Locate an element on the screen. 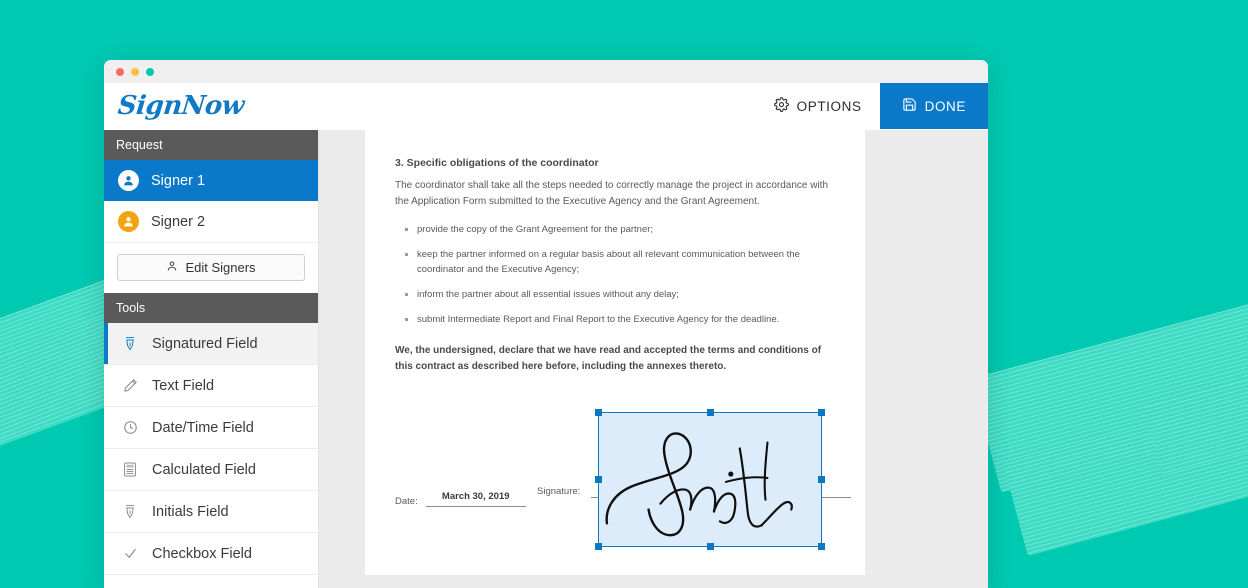  header-actions: OPTIONS DONE is located at coordinates (872, 106).